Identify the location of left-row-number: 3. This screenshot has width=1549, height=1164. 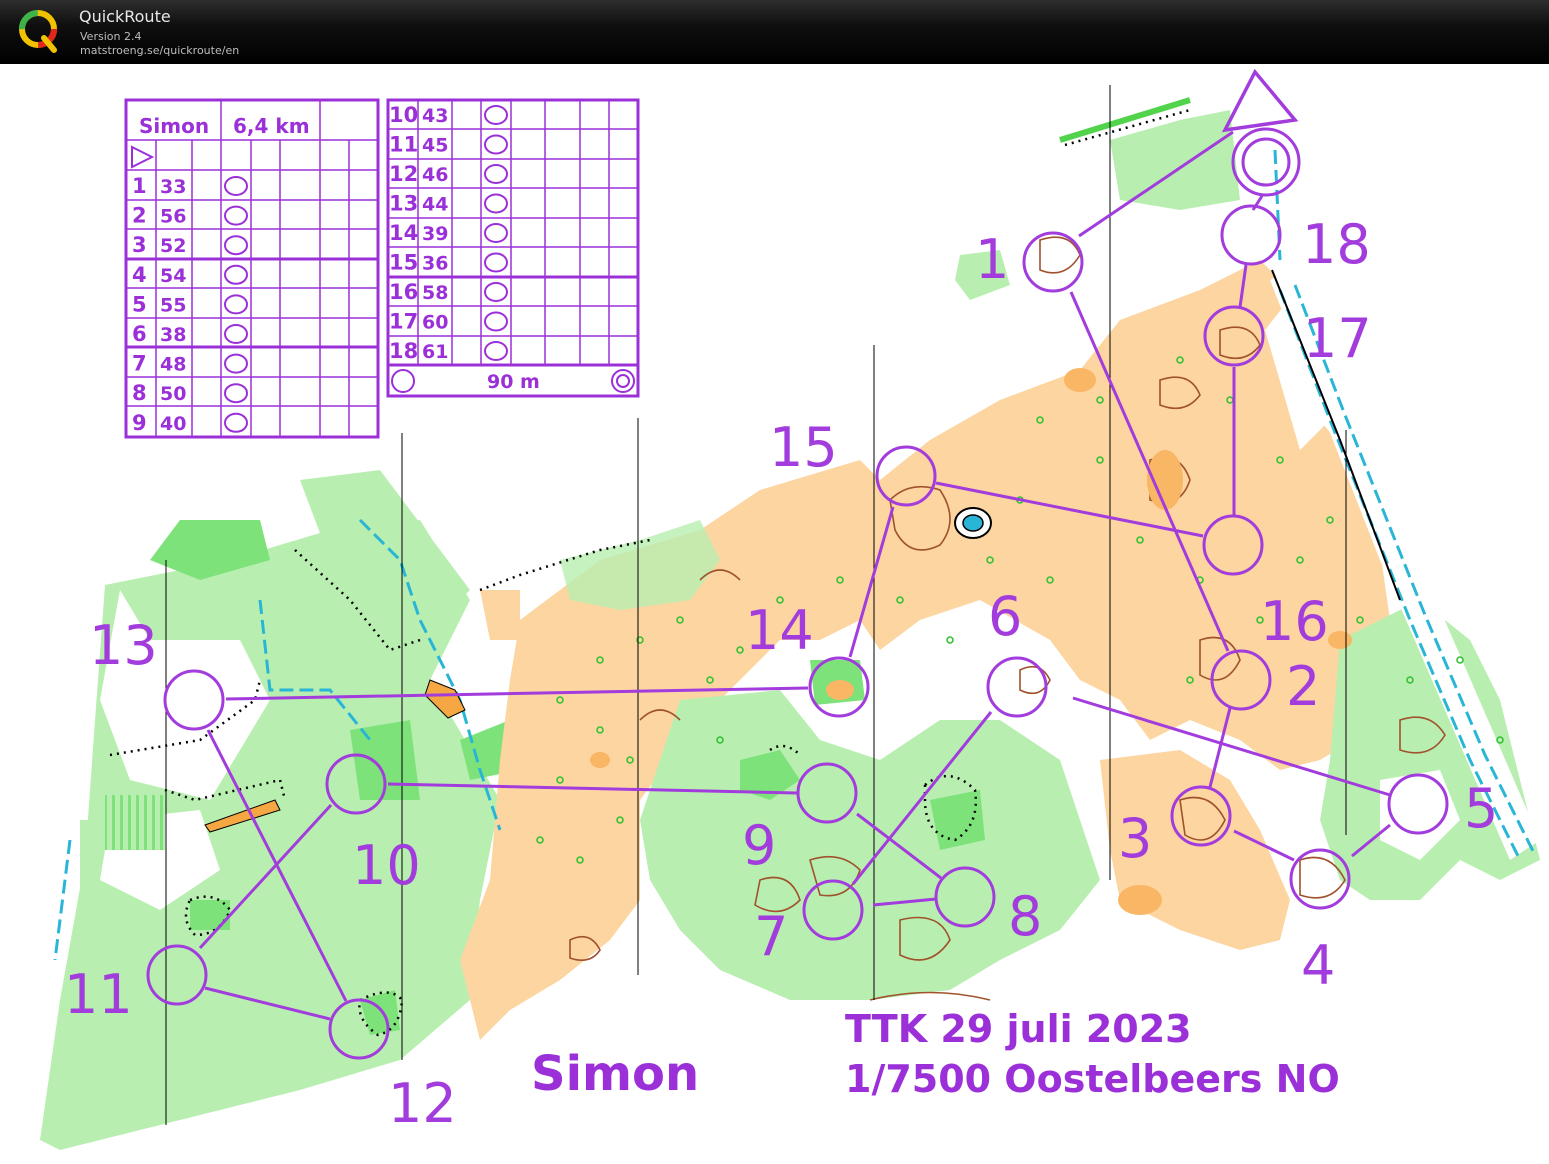
(139, 245).